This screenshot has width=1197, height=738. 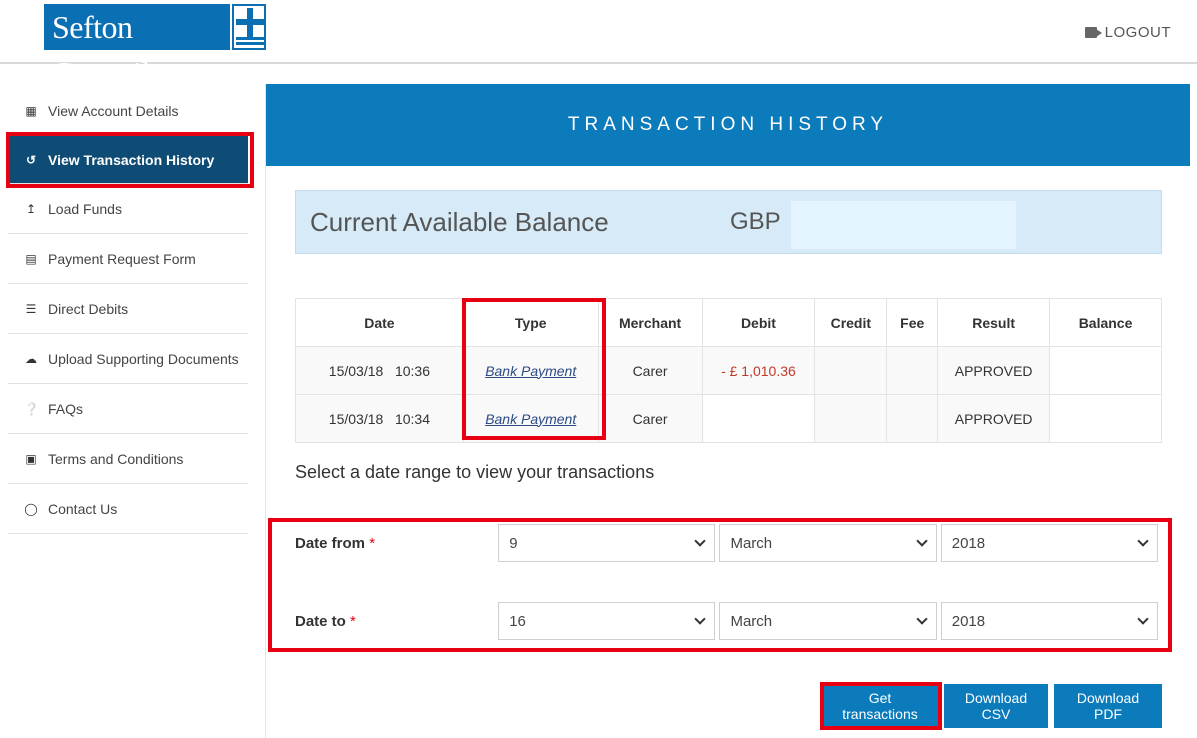 I want to click on date-from-row: Date from * 9 March 2018, so click(x=728, y=543).